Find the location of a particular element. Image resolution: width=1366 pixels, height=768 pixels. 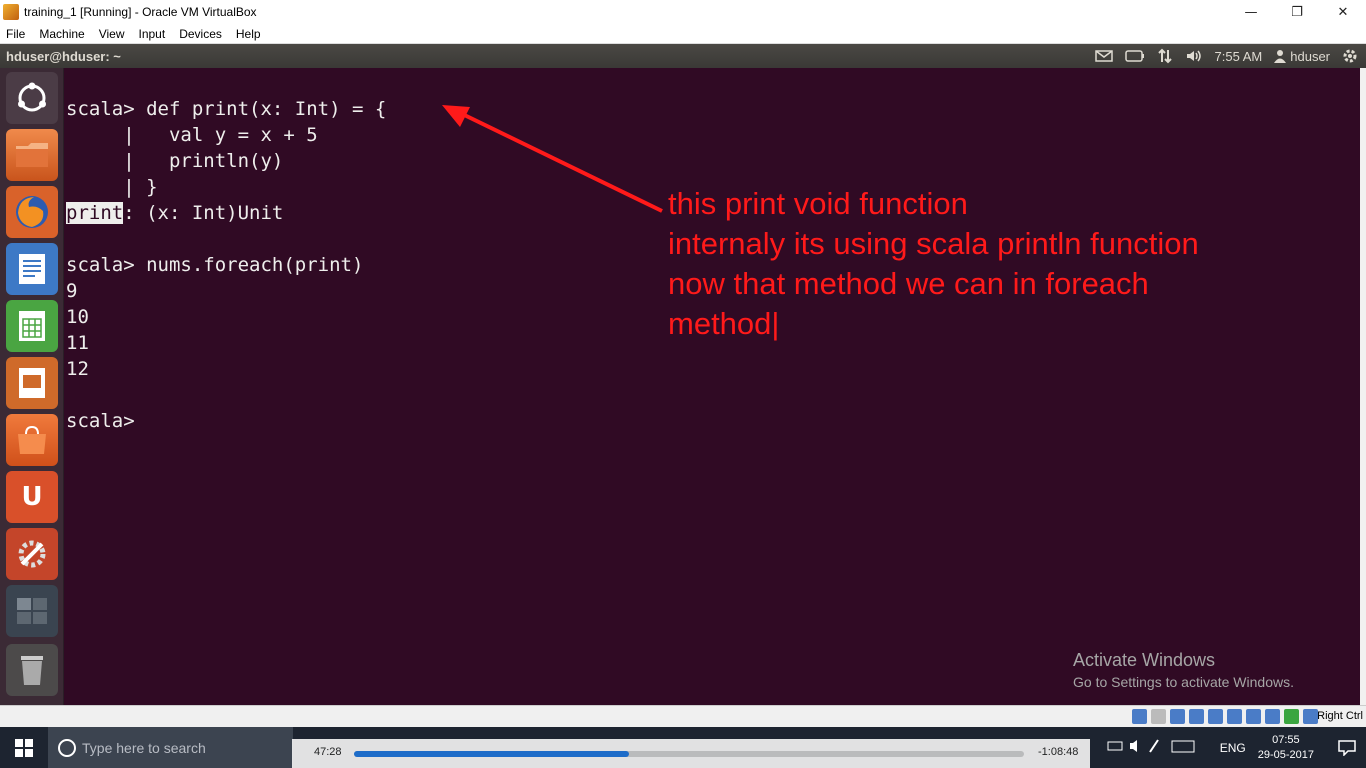

restore-button: ❐ is located at coordinates (1297, 12).